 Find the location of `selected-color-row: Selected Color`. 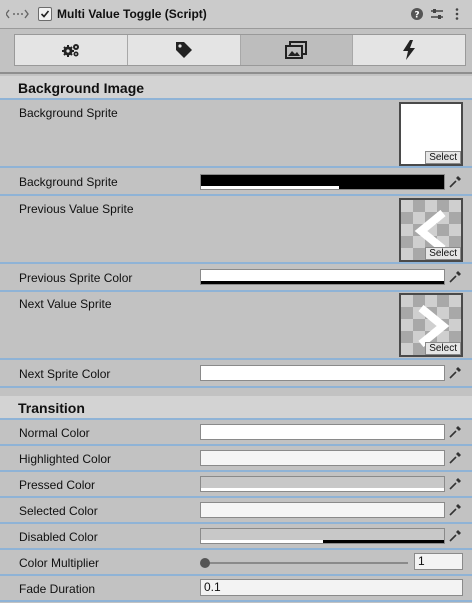

selected-color-row: Selected Color is located at coordinates (236, 511).